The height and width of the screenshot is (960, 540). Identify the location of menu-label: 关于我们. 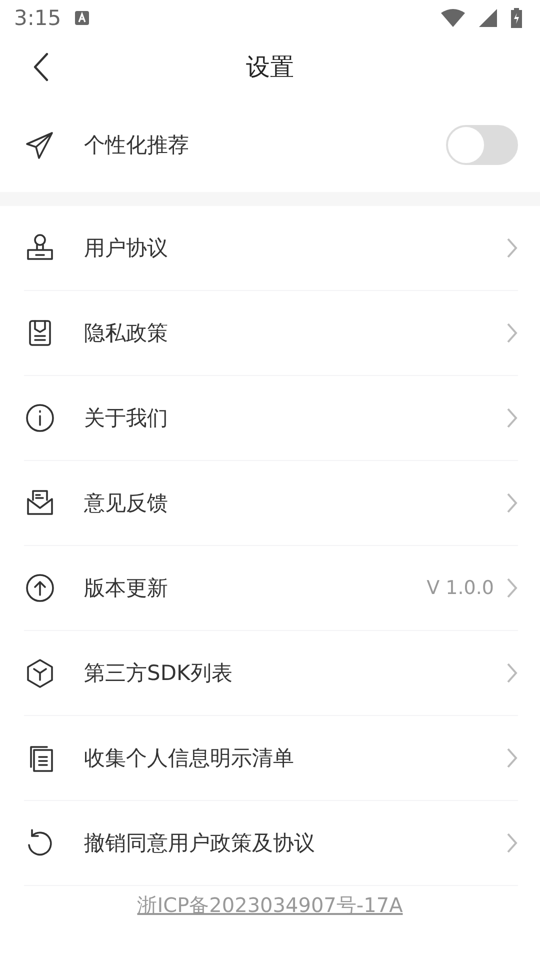
(126, 418).